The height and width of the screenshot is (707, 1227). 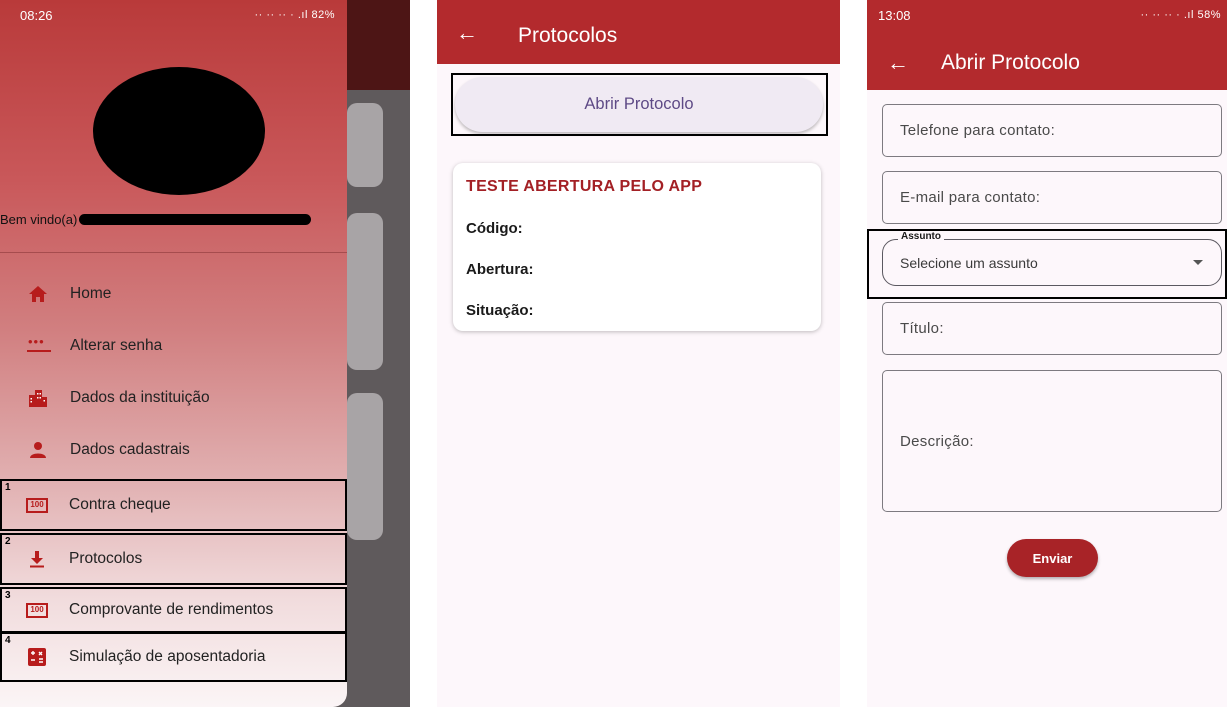 What do you see at coordinates (638, 32) in the screenshot?
I see `app-bar: ← Protocolos` at bounding box center [638, 32].